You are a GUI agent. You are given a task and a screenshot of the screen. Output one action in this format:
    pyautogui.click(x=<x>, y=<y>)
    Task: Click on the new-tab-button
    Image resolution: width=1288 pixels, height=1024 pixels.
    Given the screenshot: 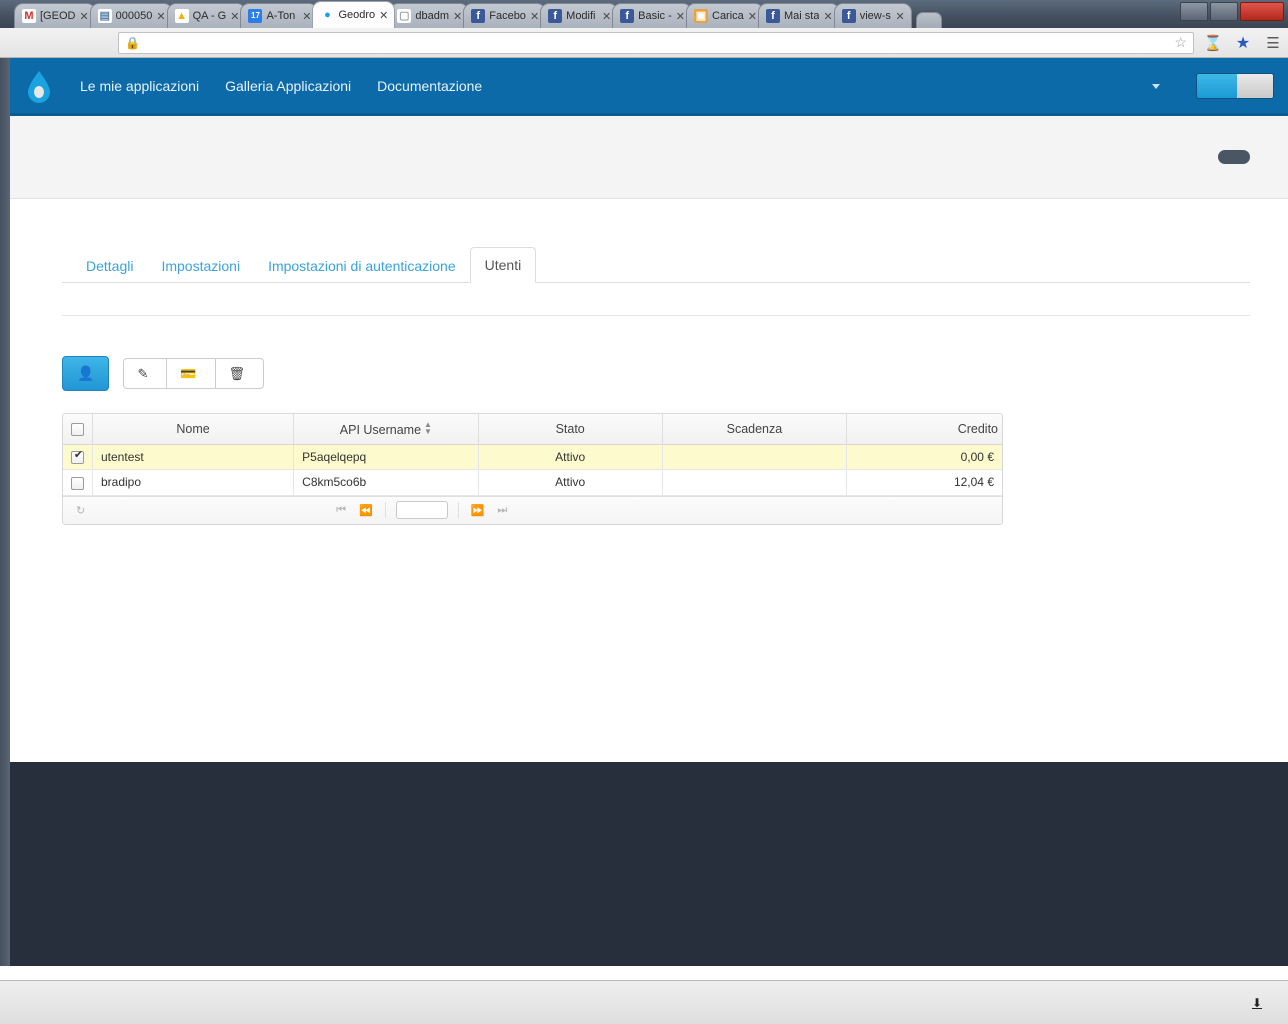 What is the action you would take?
    pyautogui.click(x=928, y=20)
    